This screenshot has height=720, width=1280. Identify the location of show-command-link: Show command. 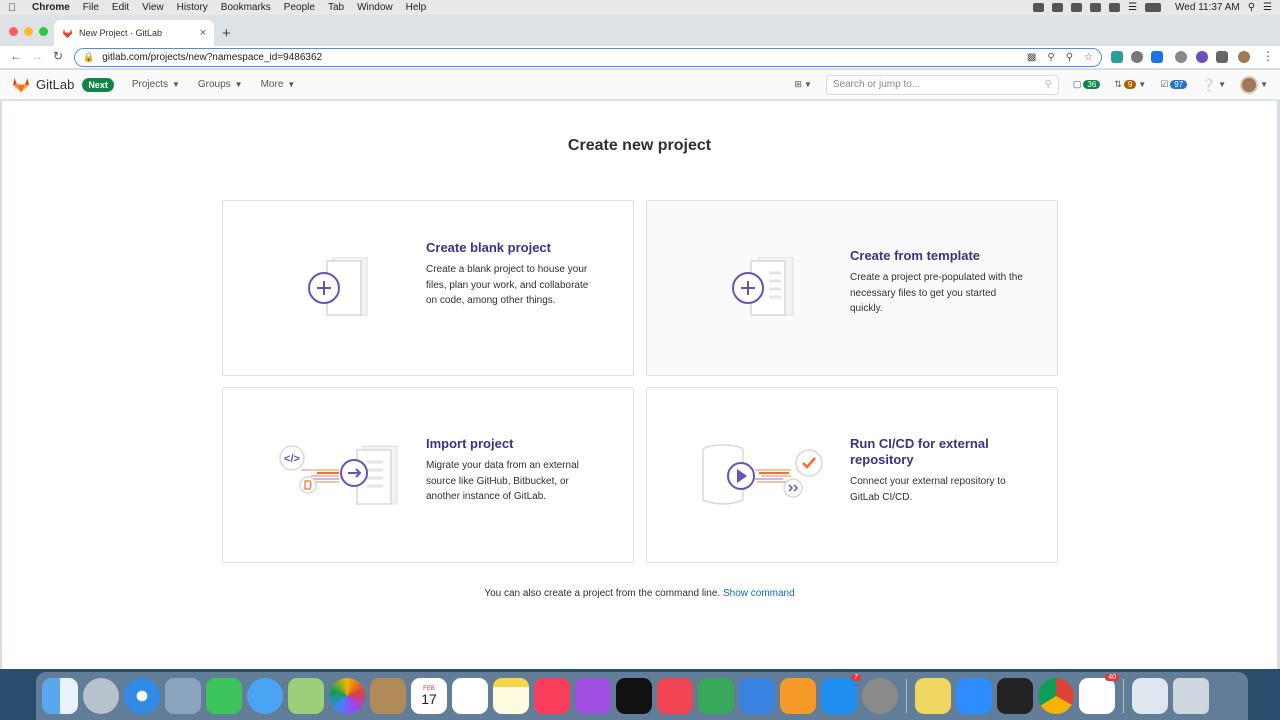
(759, 593).